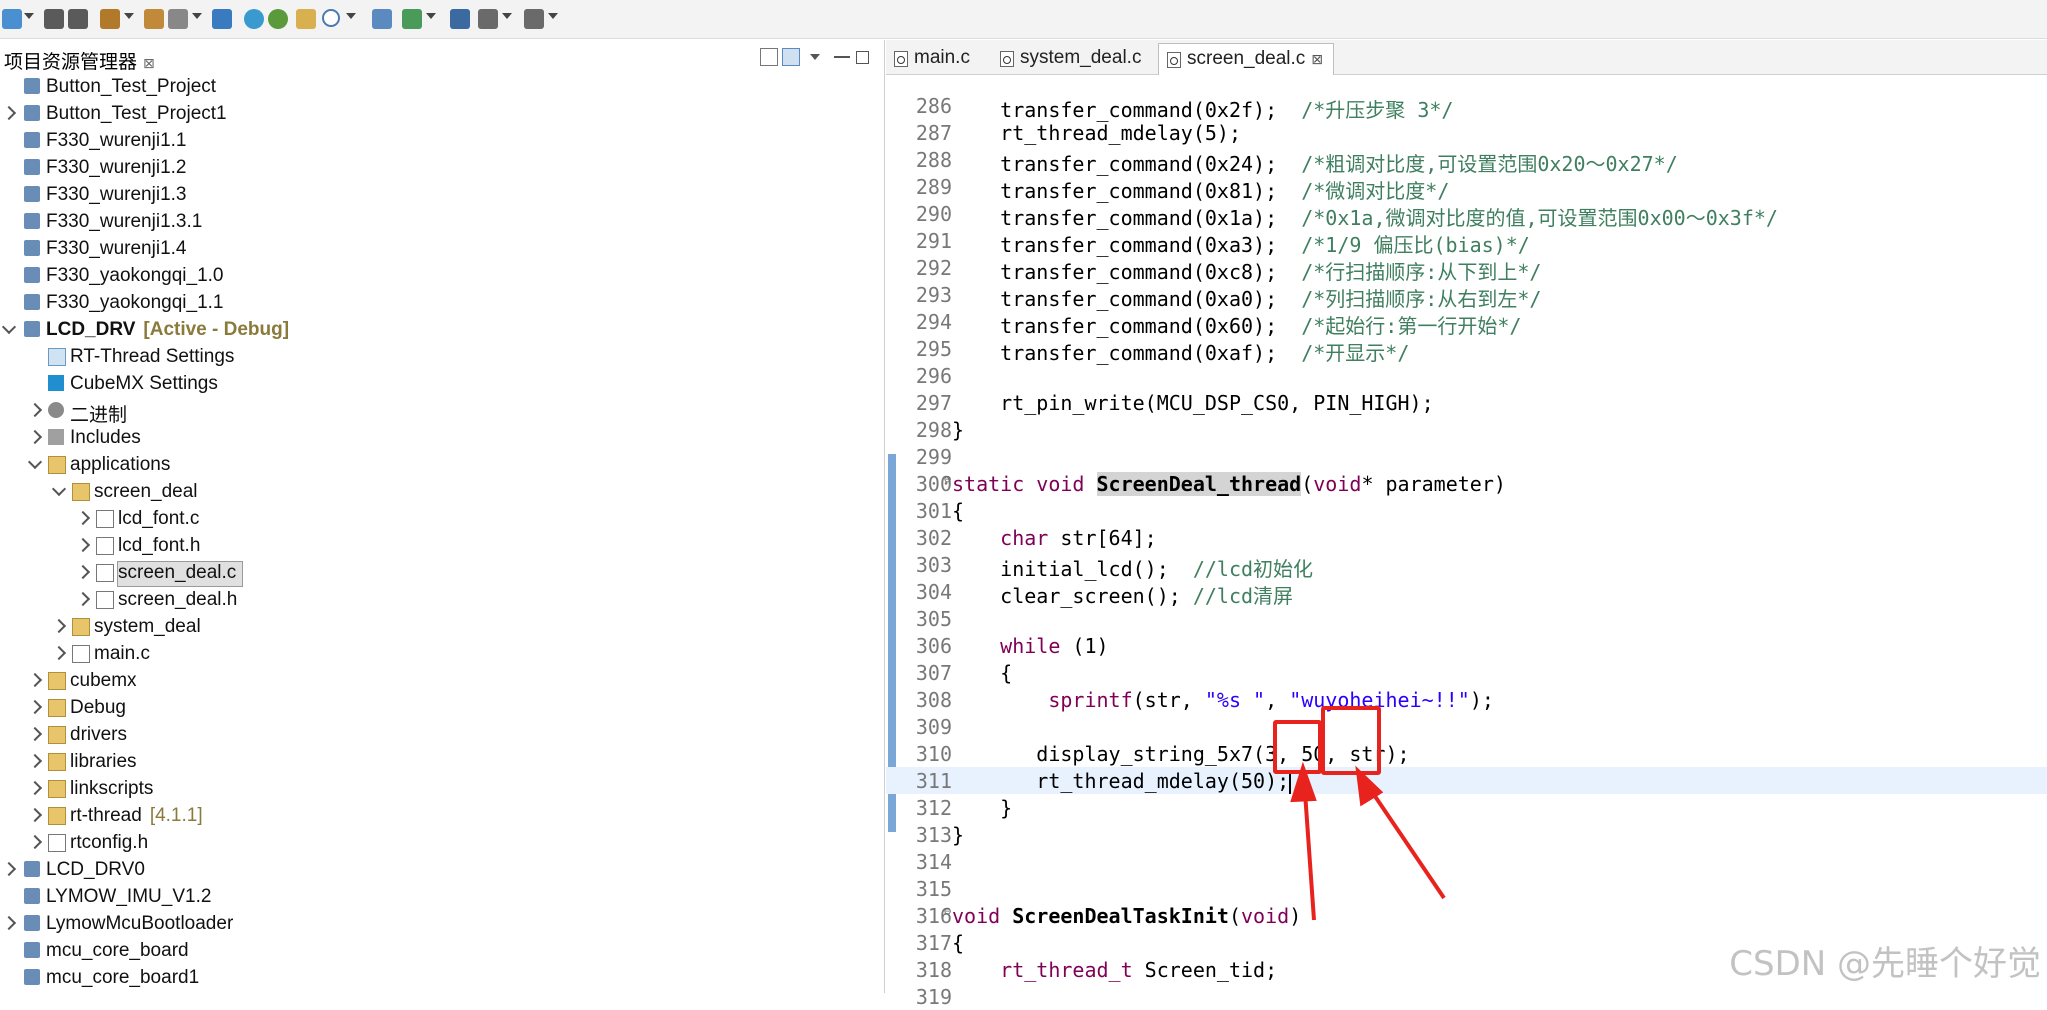 The image size is (2047, 1010). Describe the element at coordinates (815, 57) in the screenshot. I see `view-menu-icon` at that location.